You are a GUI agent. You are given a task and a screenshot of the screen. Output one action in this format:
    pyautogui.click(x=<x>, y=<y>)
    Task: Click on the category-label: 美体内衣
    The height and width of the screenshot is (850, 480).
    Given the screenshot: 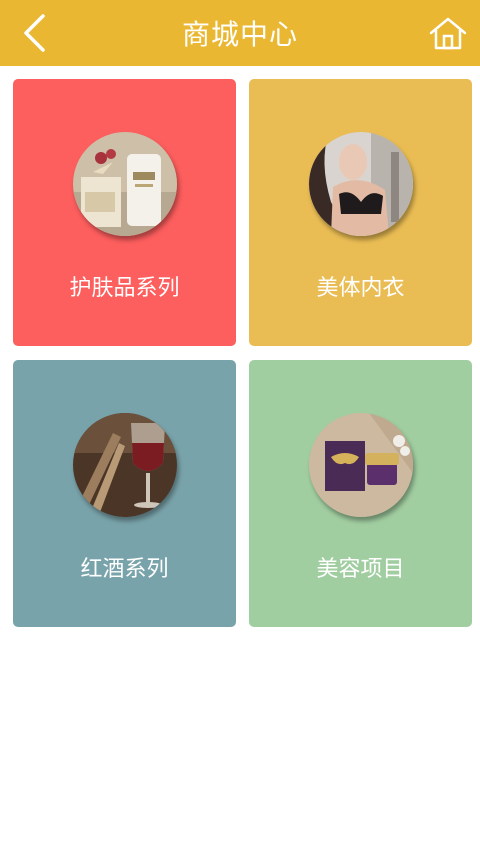 What is the action you would take?
    pyautogui.click(x=360, y=288)
    